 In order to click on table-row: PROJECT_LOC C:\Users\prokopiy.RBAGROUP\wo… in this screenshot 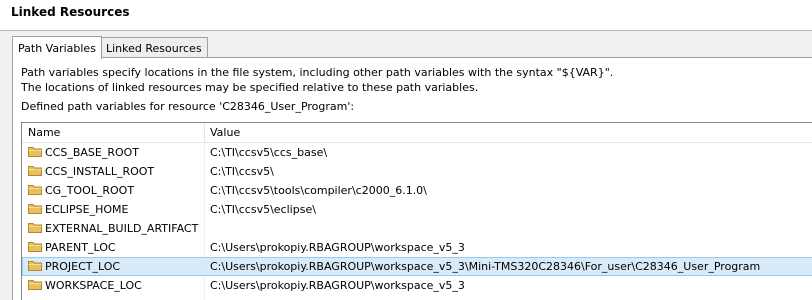, I will do `click(417, 266)`.